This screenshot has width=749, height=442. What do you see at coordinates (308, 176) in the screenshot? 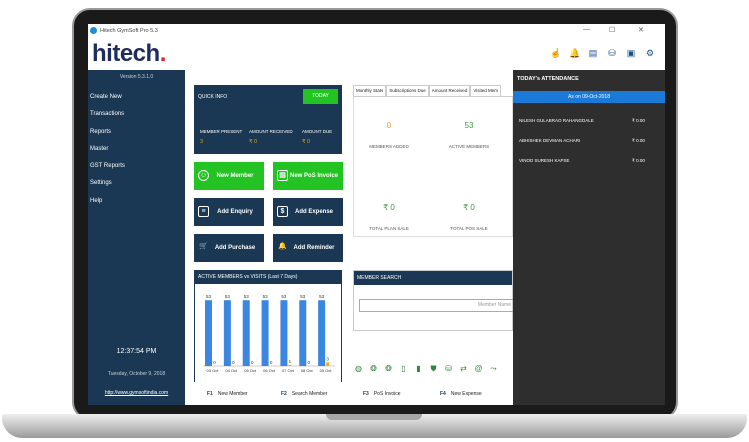
I see `new-pos-invoice-button: ▤ New PoS Invoice` at bounding box center [308, 176].